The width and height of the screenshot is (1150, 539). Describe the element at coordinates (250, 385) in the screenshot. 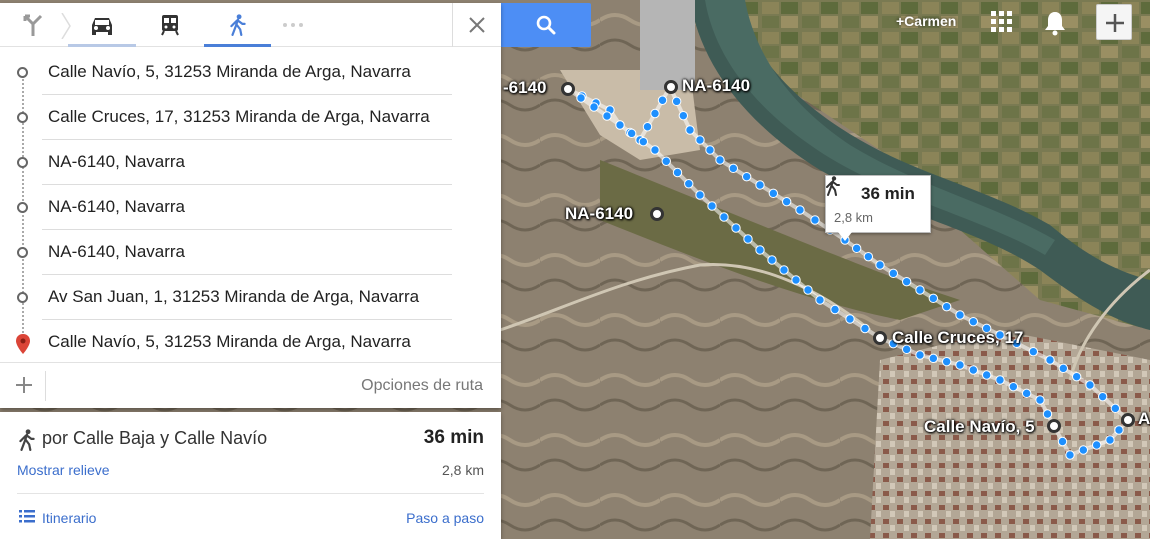

I see `route-options-bar: Opciones de ruta` at that location.